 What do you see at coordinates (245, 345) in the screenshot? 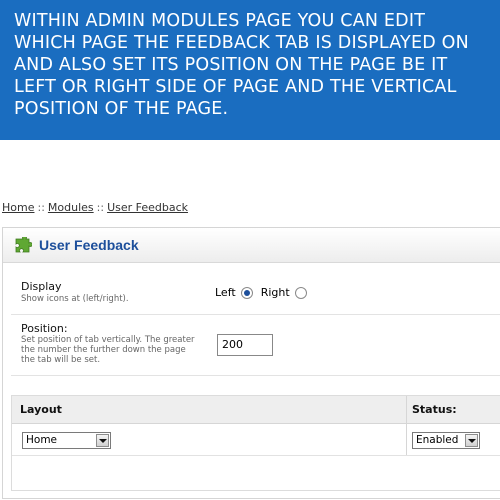
I see `position-input: 200` at bounding box center [245, 345].